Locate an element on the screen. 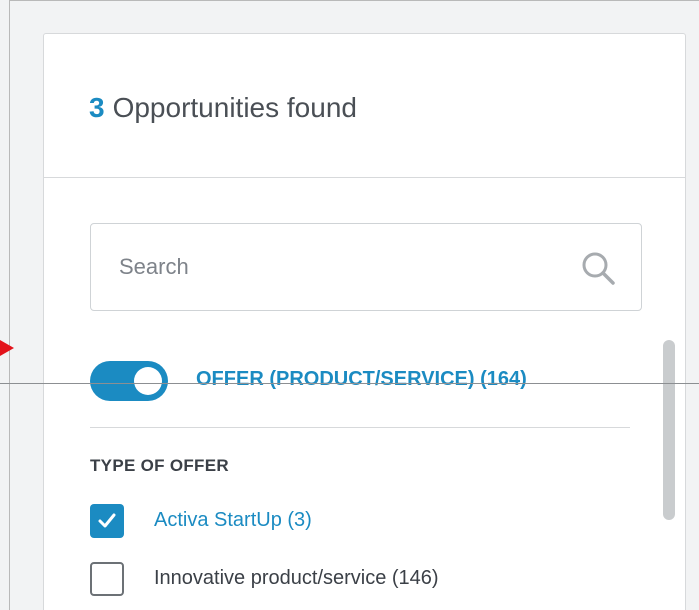  search-input is located at coordinates (339, 267).